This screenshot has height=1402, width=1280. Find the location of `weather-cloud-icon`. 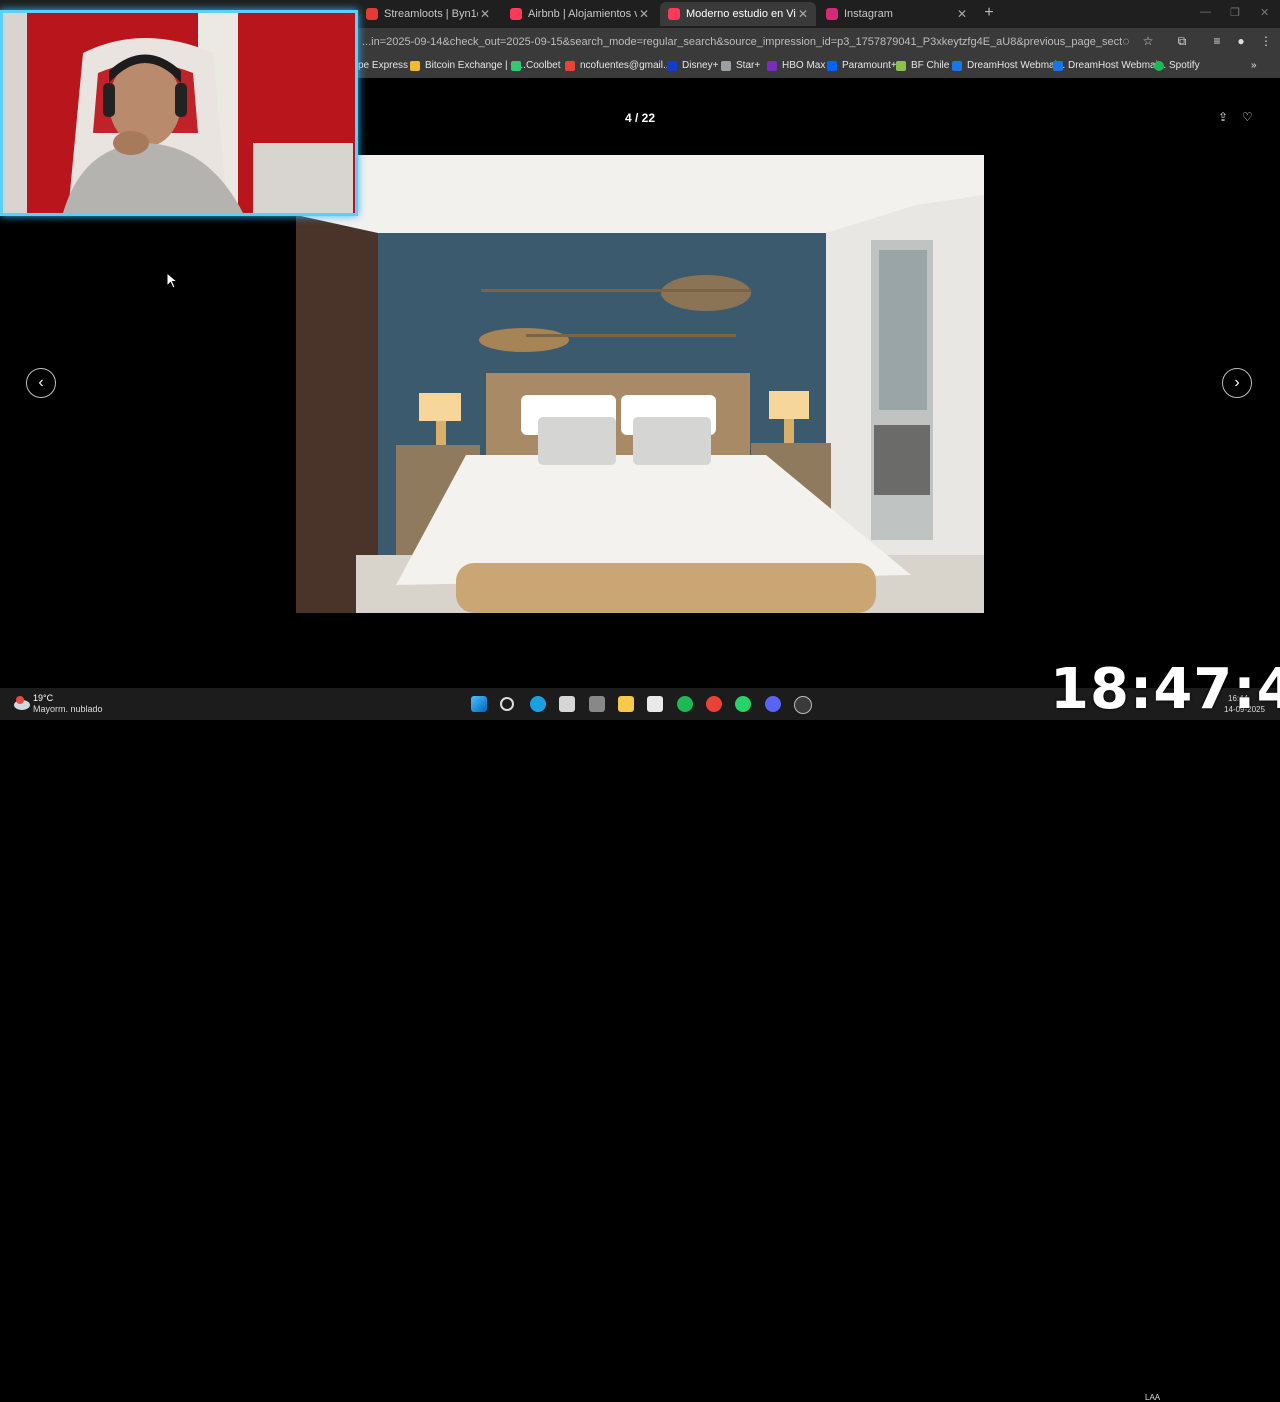

weather-cloud-icon is located at coordinates (22, 703).